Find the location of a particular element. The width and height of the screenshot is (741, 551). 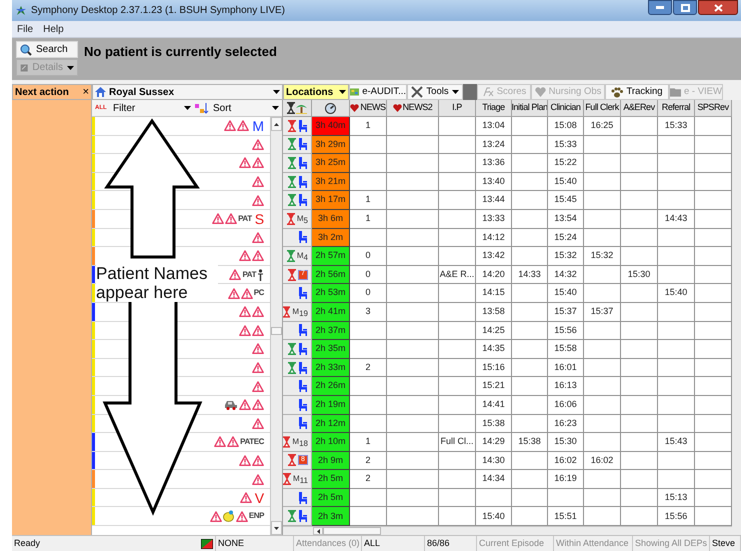

toolbar-button: Search is located at coordinates (47, 49).